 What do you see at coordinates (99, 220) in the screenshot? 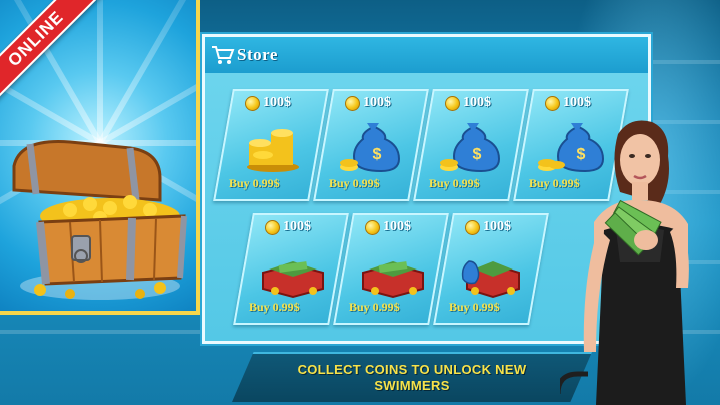
I see `treasure-chest-icon` at bounding box center [99, 220].